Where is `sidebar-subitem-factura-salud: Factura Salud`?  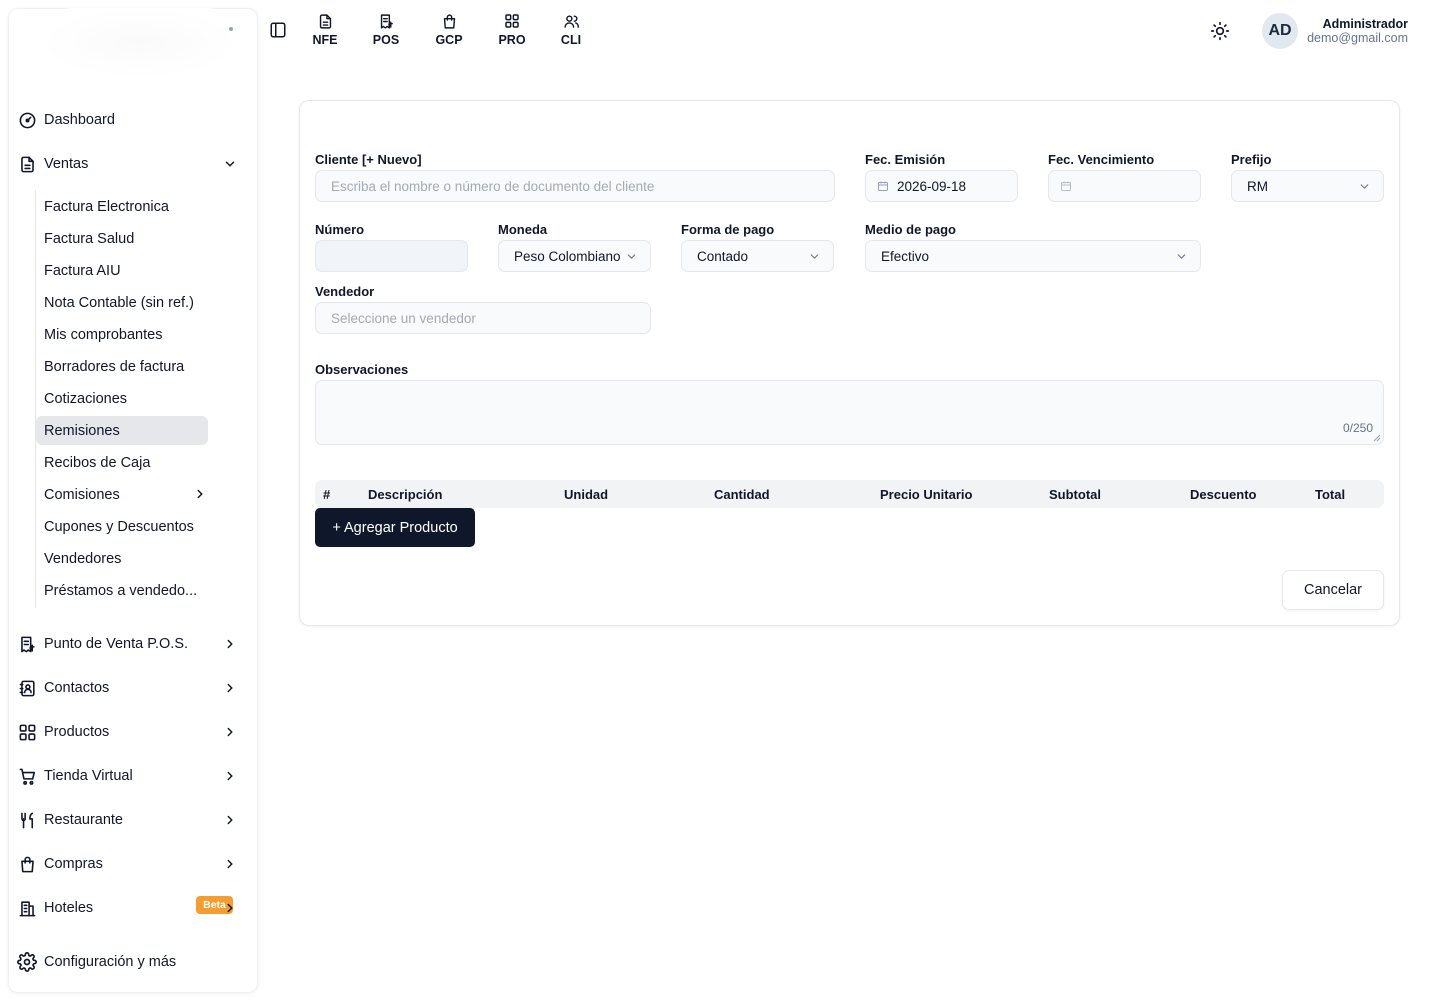 sidebar-subitem-factura-salud: Factura Salud is located at coordinates (122, 238).